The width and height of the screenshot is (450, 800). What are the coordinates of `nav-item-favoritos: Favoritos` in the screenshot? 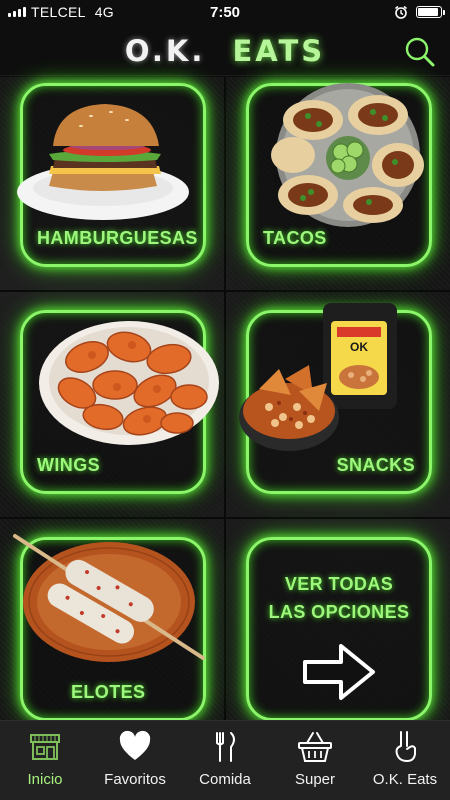 It's located at (135, 760).